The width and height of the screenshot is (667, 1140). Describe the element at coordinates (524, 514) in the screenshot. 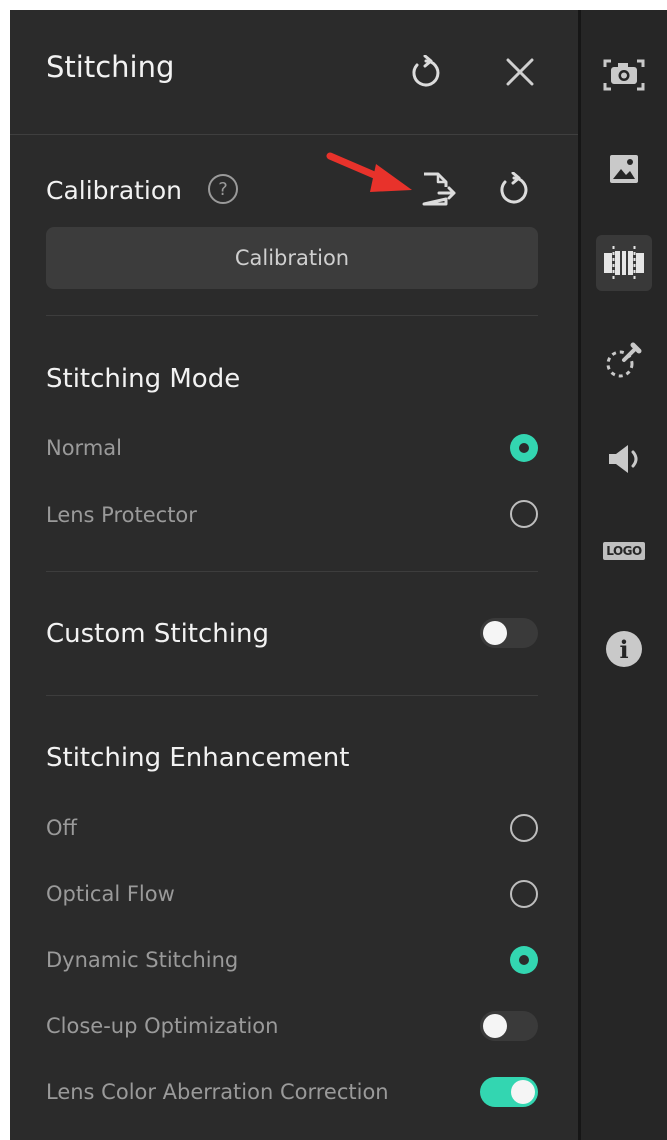

I see `radio-lens-protector` at that location.